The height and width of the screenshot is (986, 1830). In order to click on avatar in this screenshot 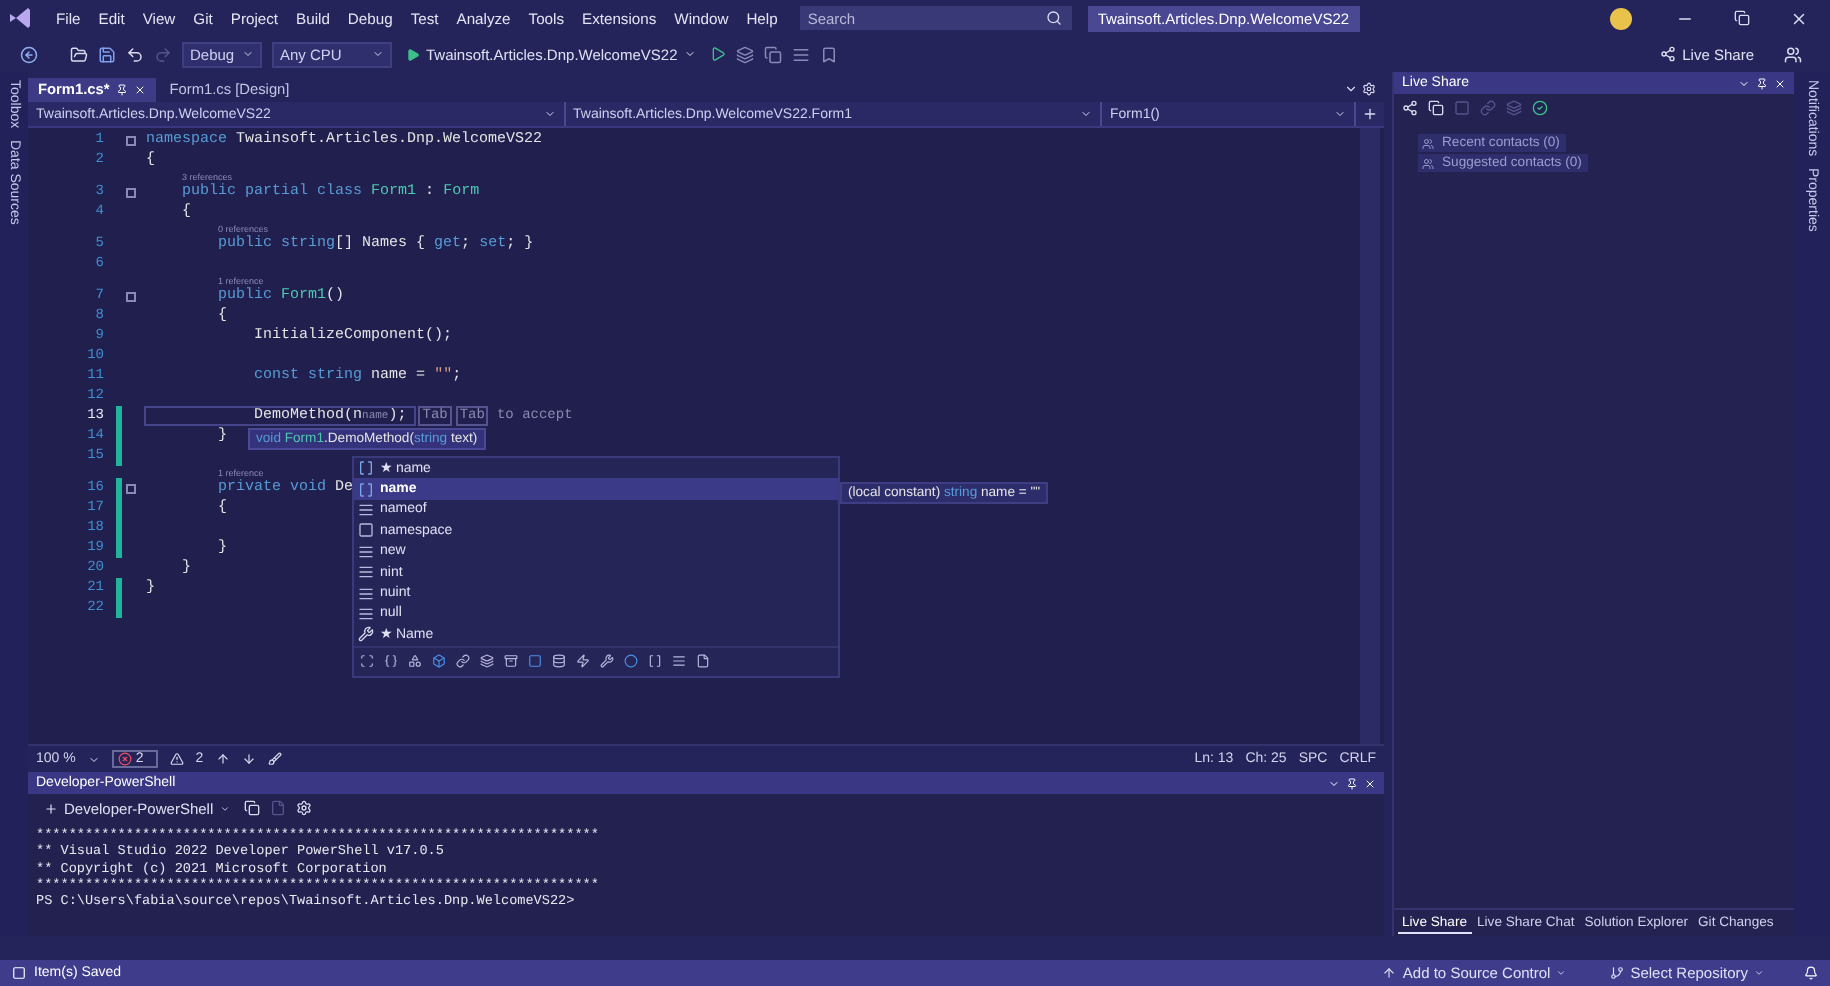, I will do `click(1621, 18)`.